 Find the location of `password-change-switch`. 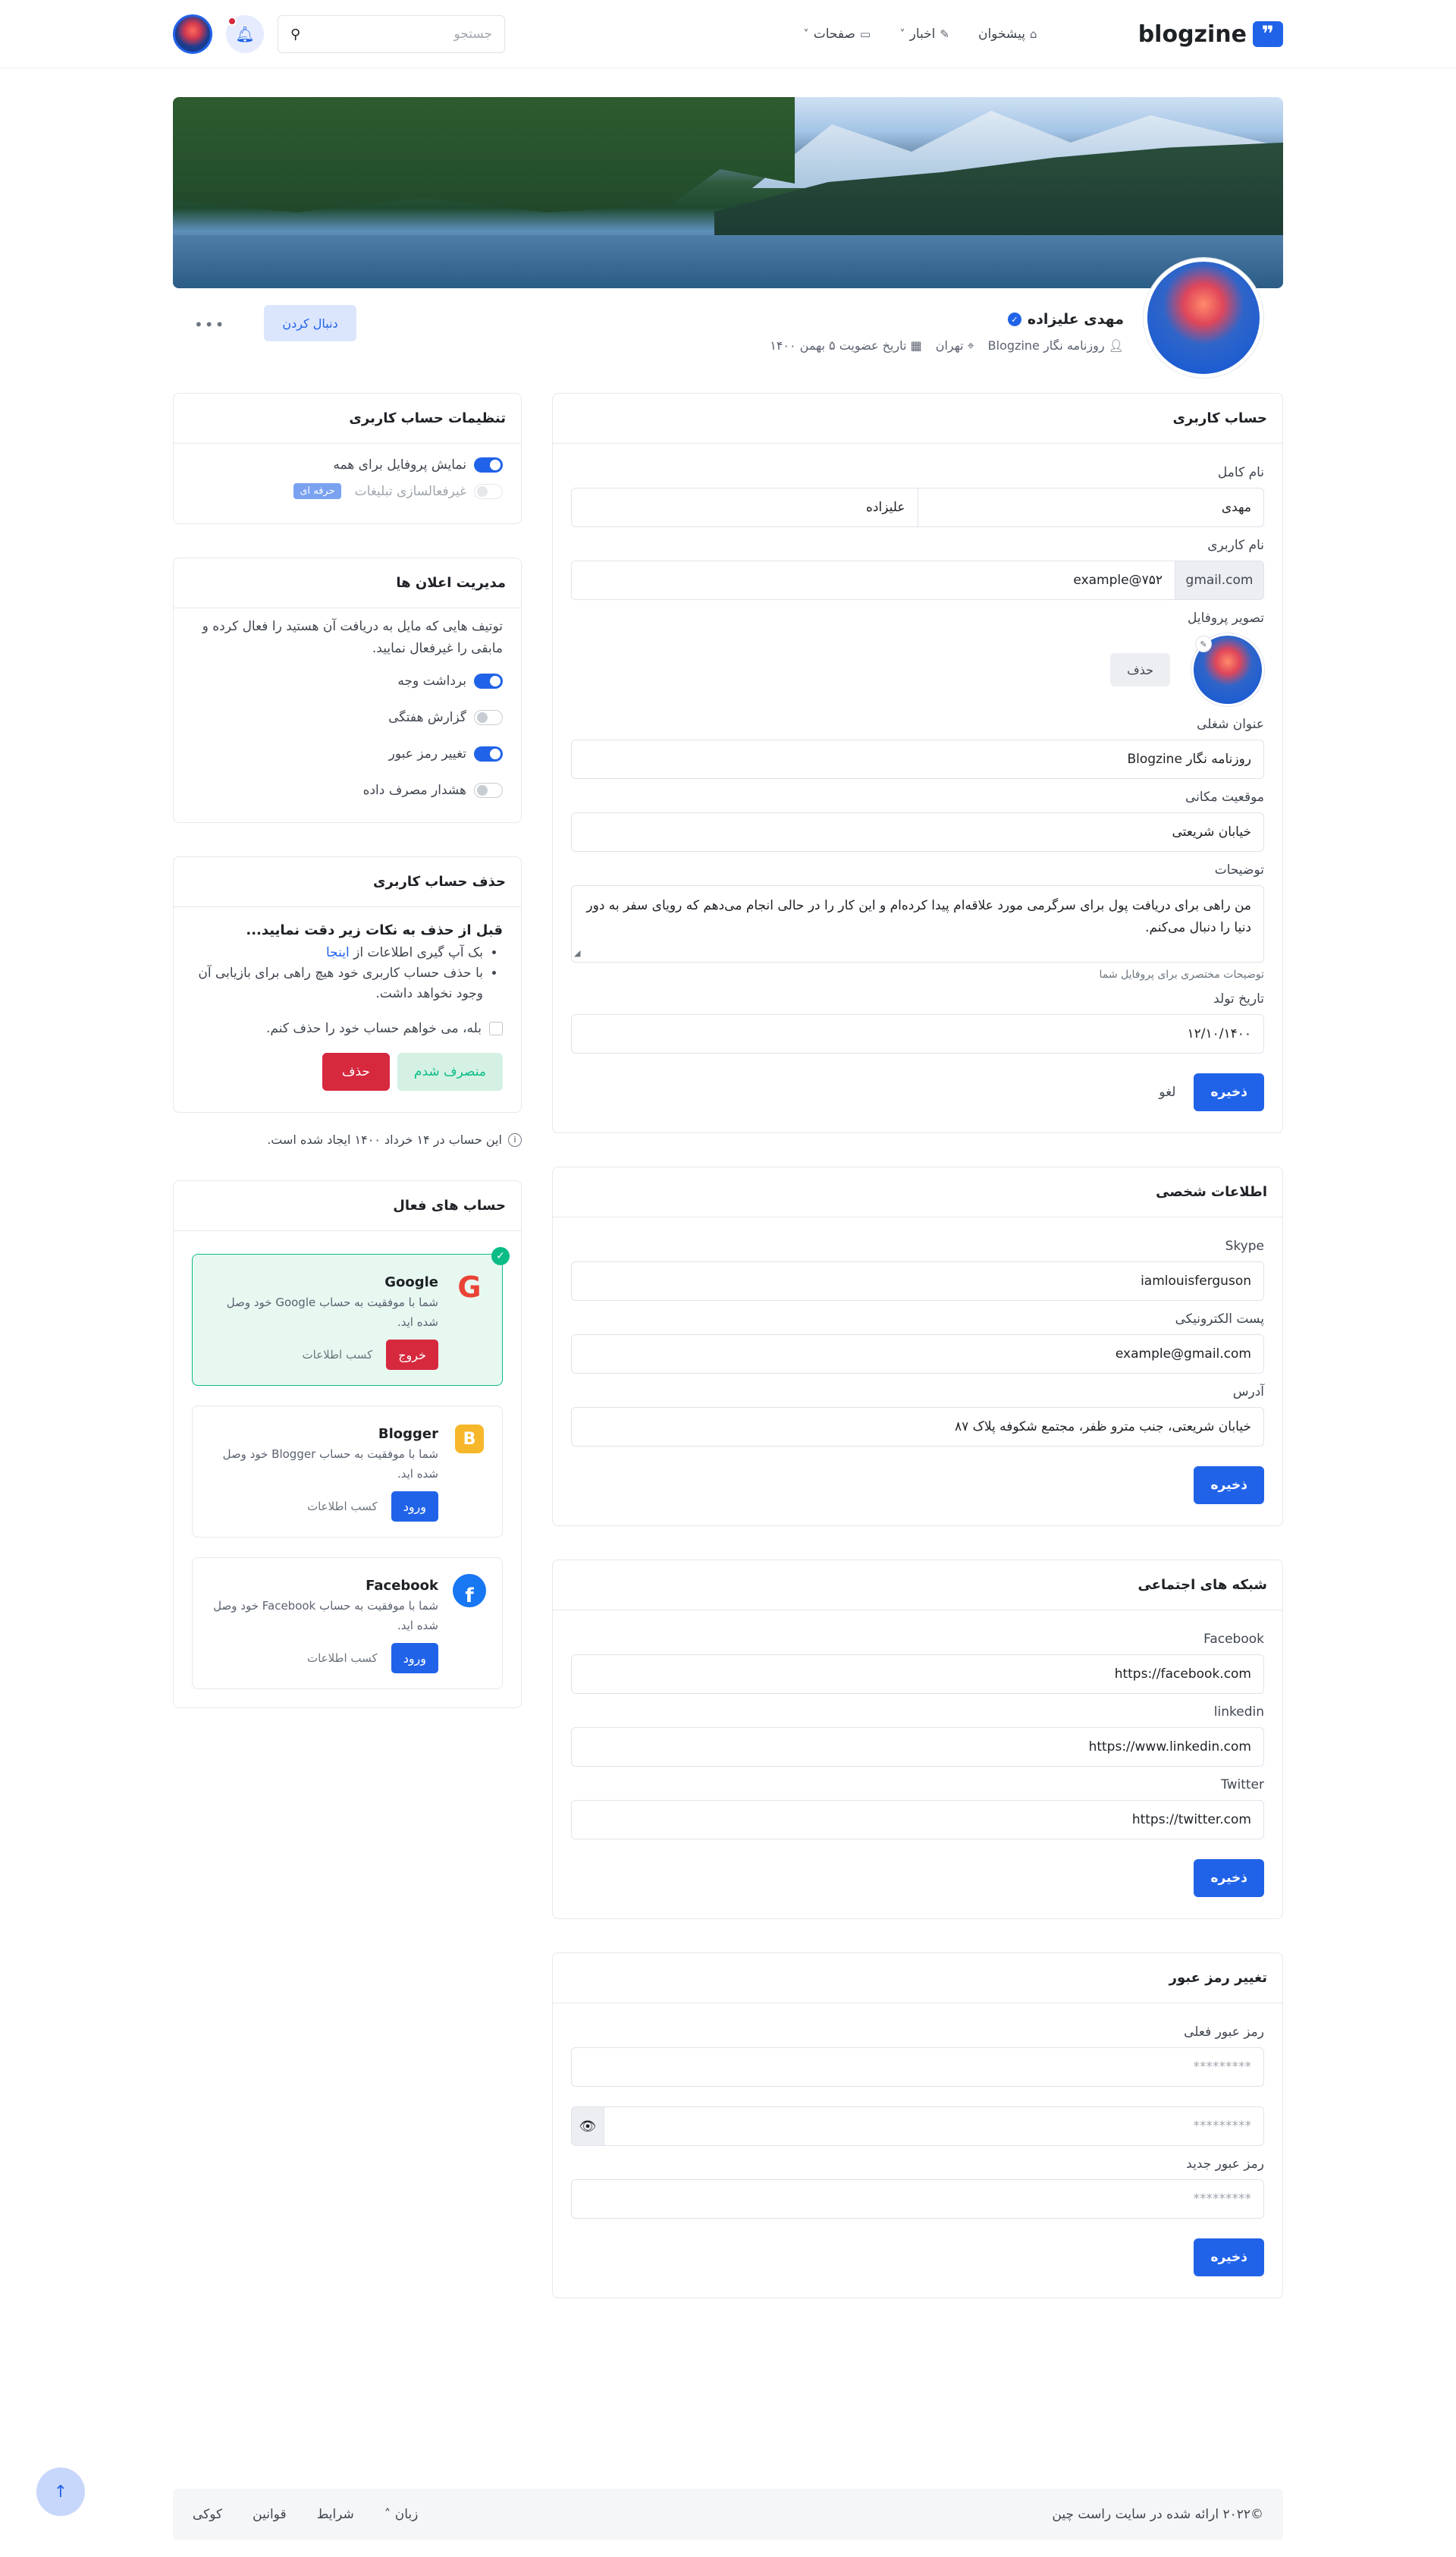

password-change-switch is located at coordinates (488, 754).